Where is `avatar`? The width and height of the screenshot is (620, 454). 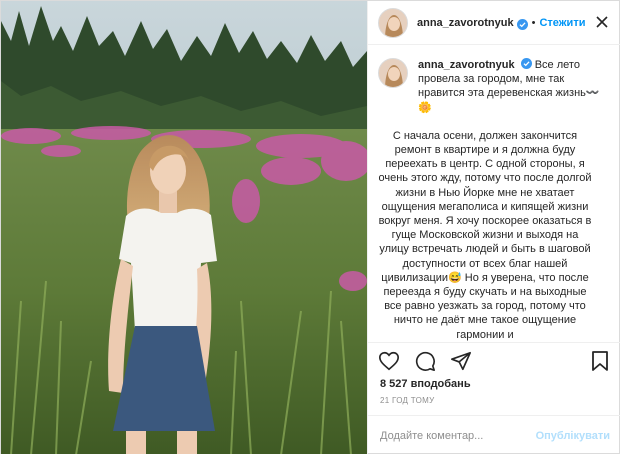
avatar is located at coordinates (393, 22).